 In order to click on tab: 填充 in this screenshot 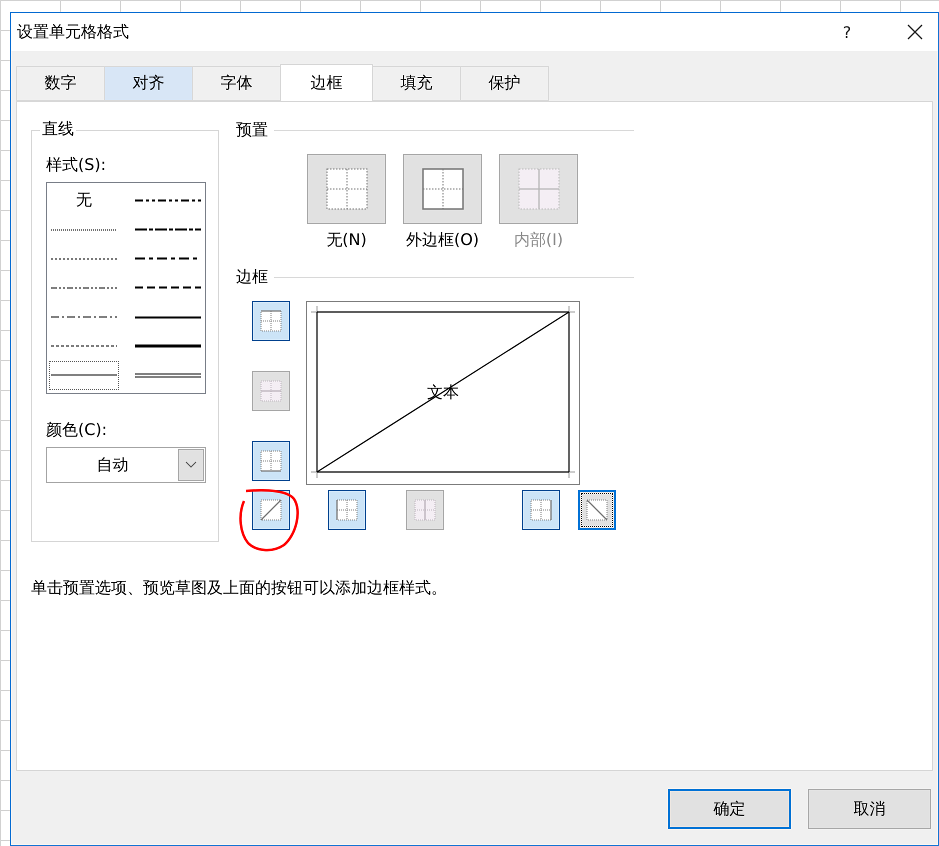, I will do `click(416, 83)`.